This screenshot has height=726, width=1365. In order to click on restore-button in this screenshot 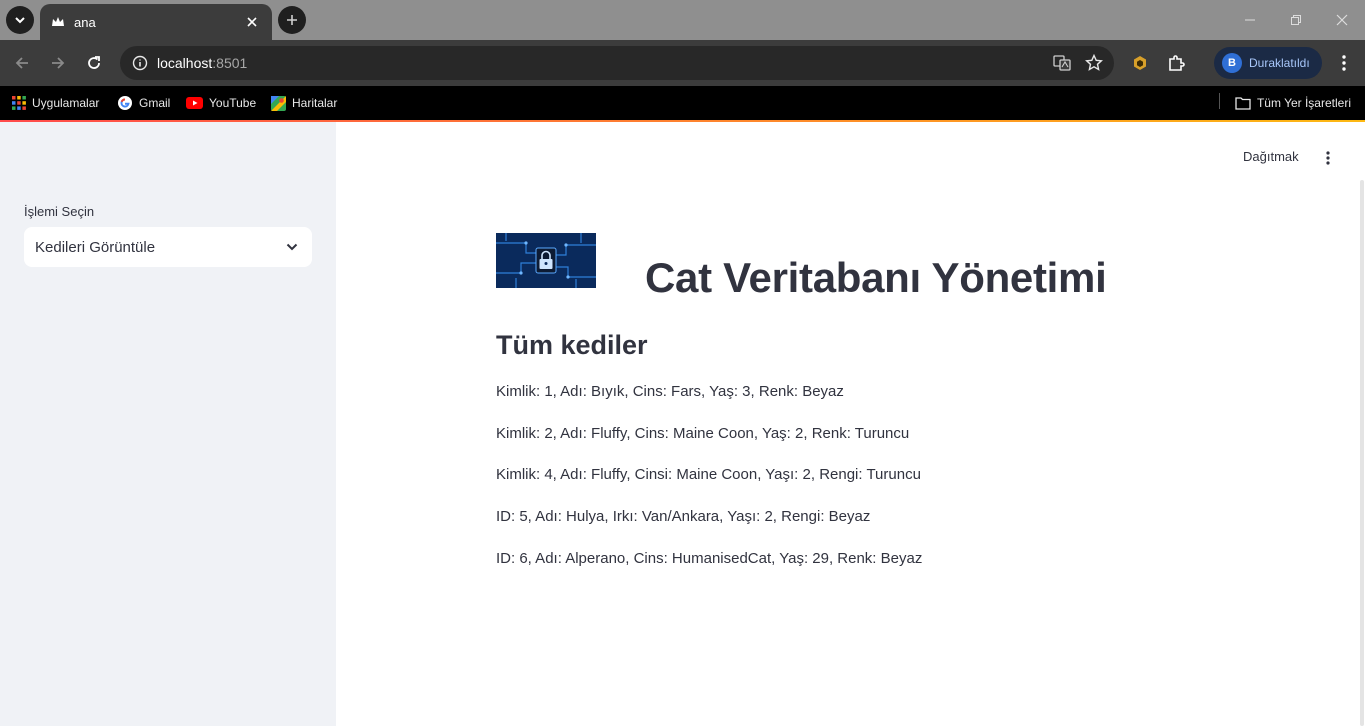, I will do `click(1296, 20)`.